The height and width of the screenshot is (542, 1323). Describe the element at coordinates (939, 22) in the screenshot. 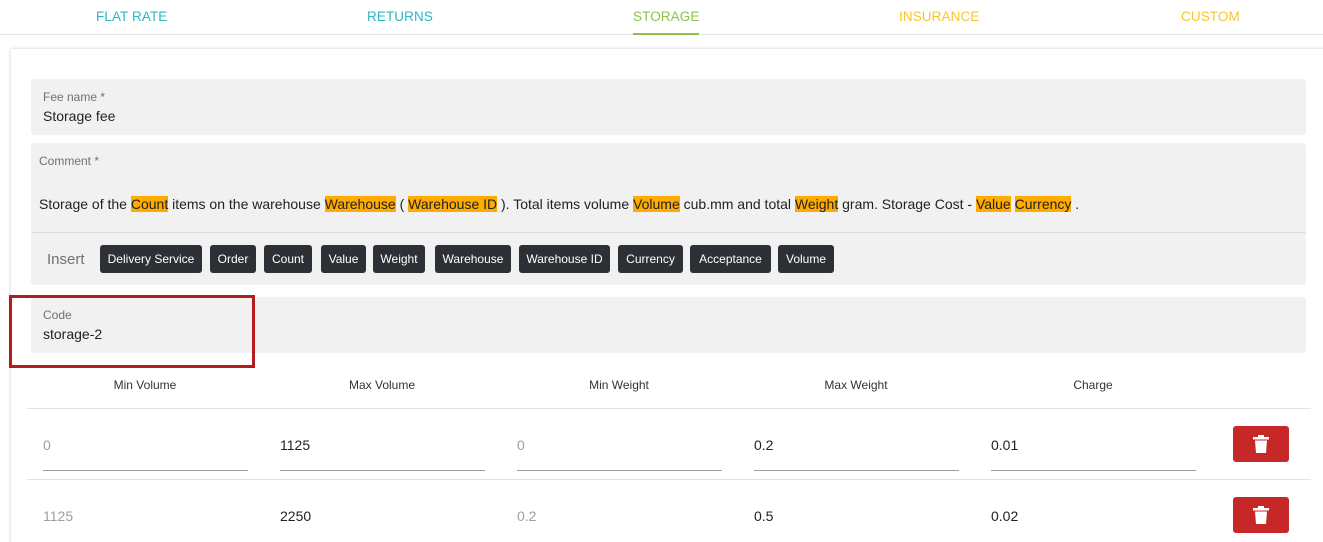

I see `tab-insurance: INSURANCE` at that location.